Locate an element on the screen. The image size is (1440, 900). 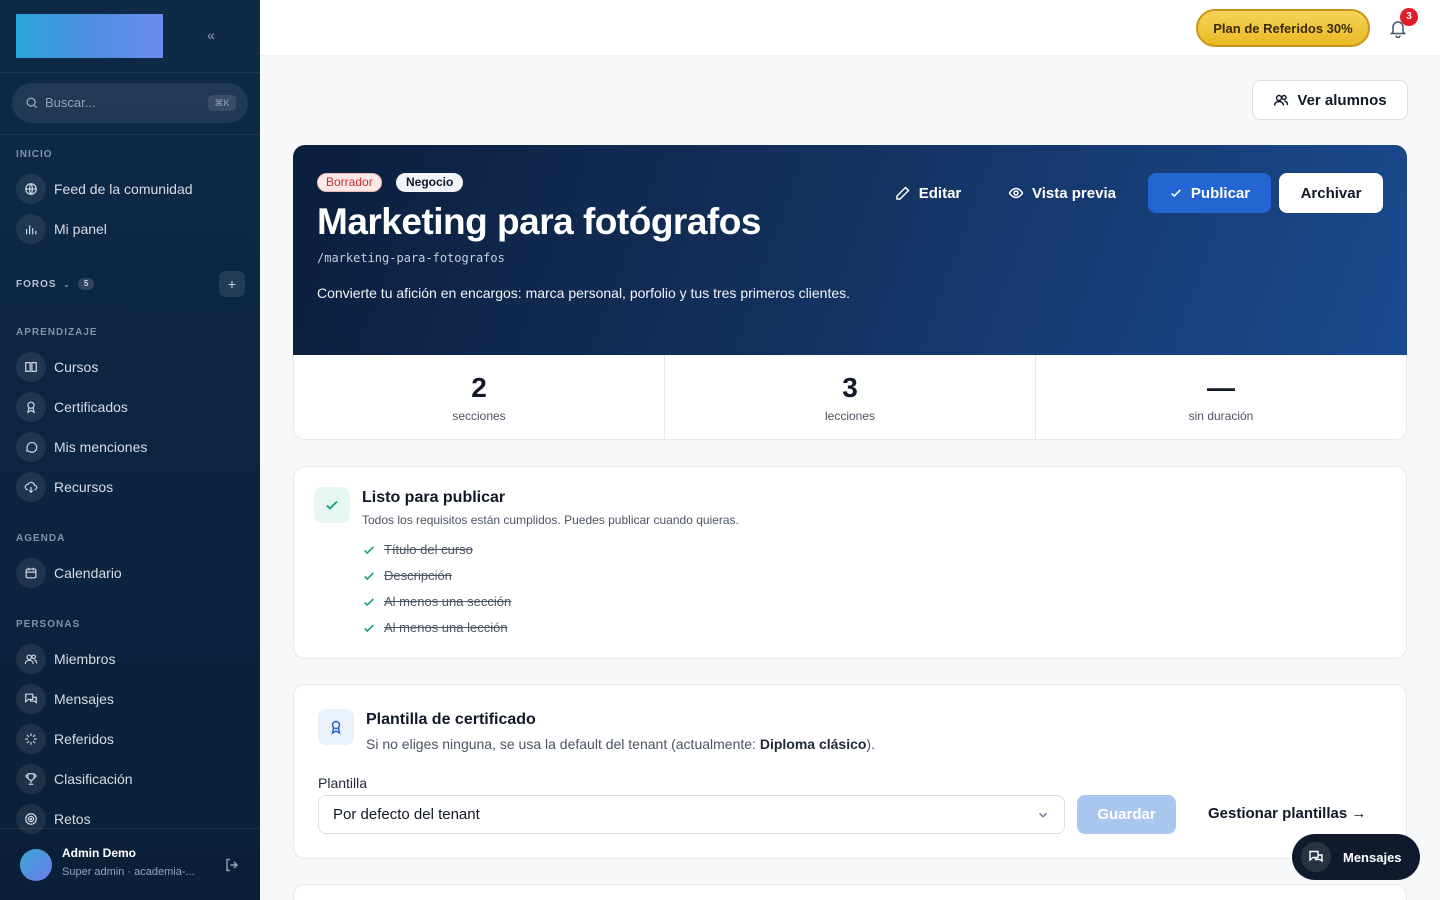
search-input: Buscar... ⌘K is located at coordinates (130, 103).